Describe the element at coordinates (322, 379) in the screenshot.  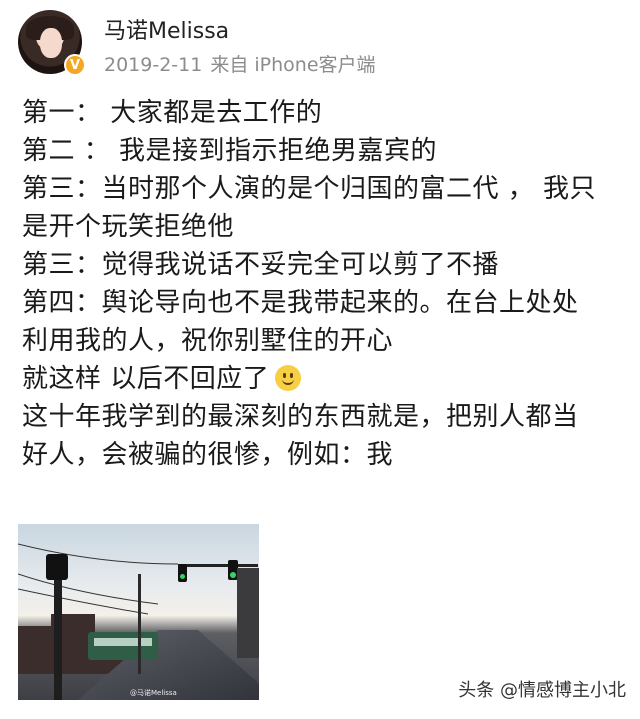
I see `post-line-with-emoji: 就这样 以后不回应了` at that location.